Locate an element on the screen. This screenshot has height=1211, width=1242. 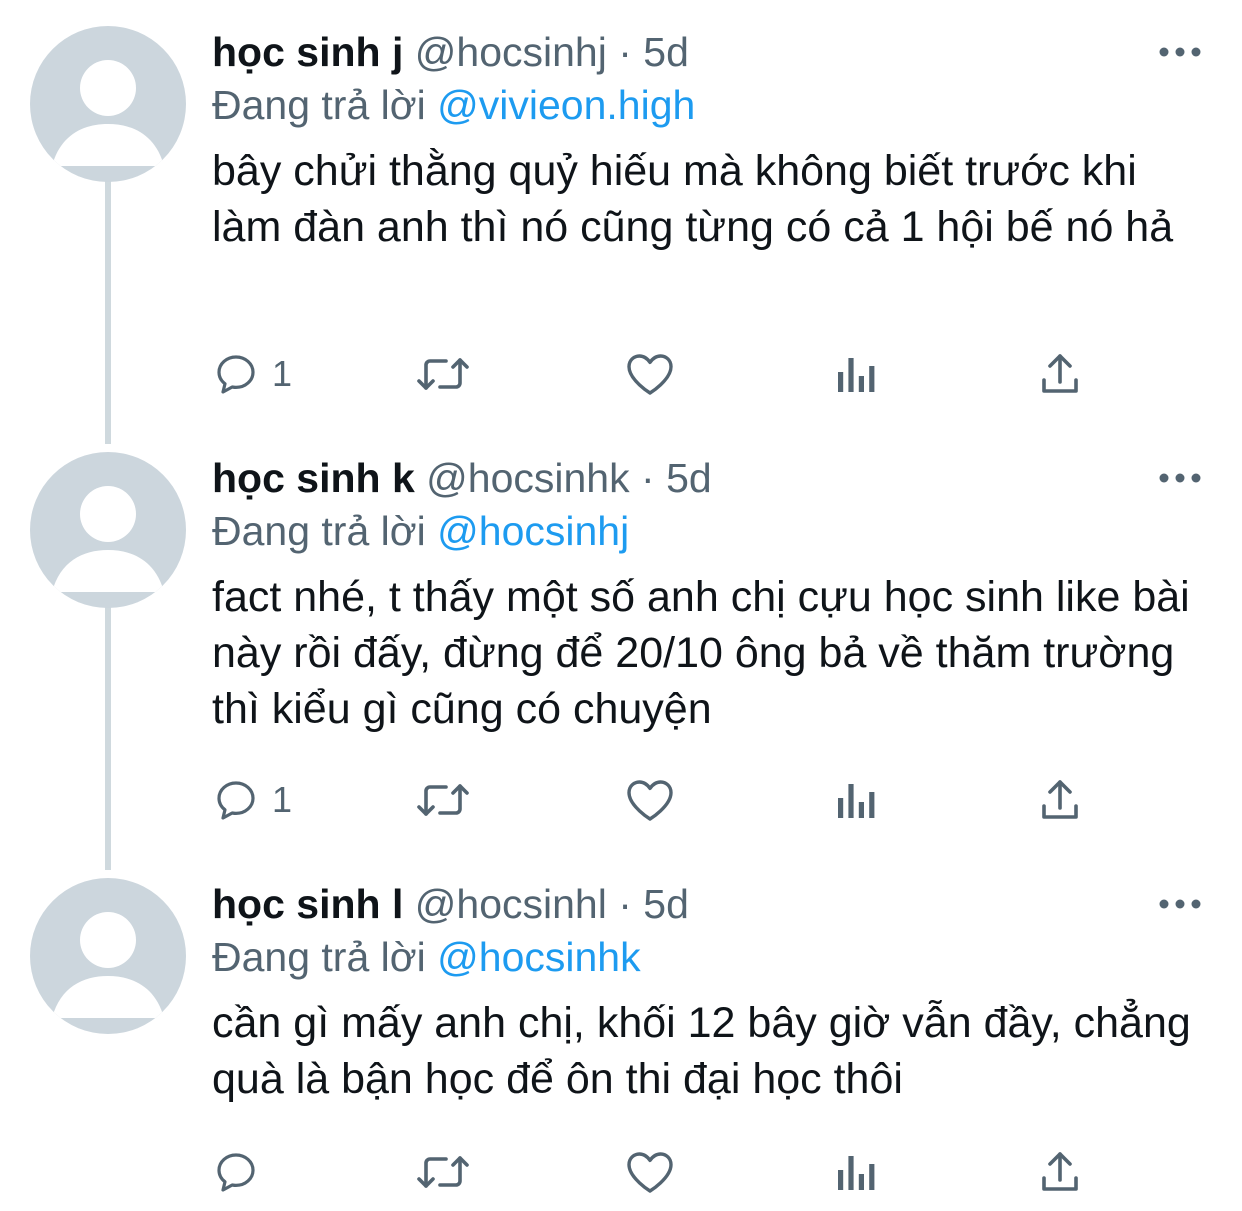
display-name: học sinh j is located at coordinates (307, 52).